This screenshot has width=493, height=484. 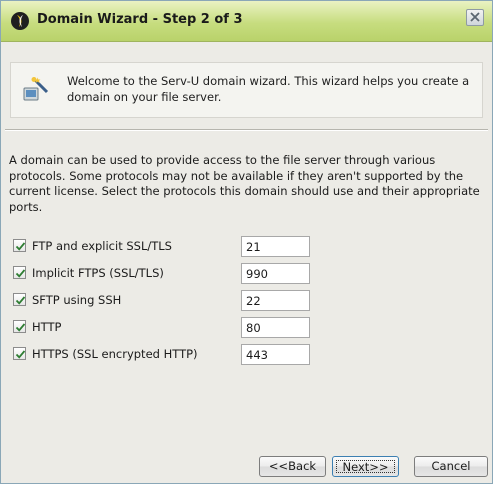 I want to click on next-button-label: Next>>, so click(x=365, y=467).